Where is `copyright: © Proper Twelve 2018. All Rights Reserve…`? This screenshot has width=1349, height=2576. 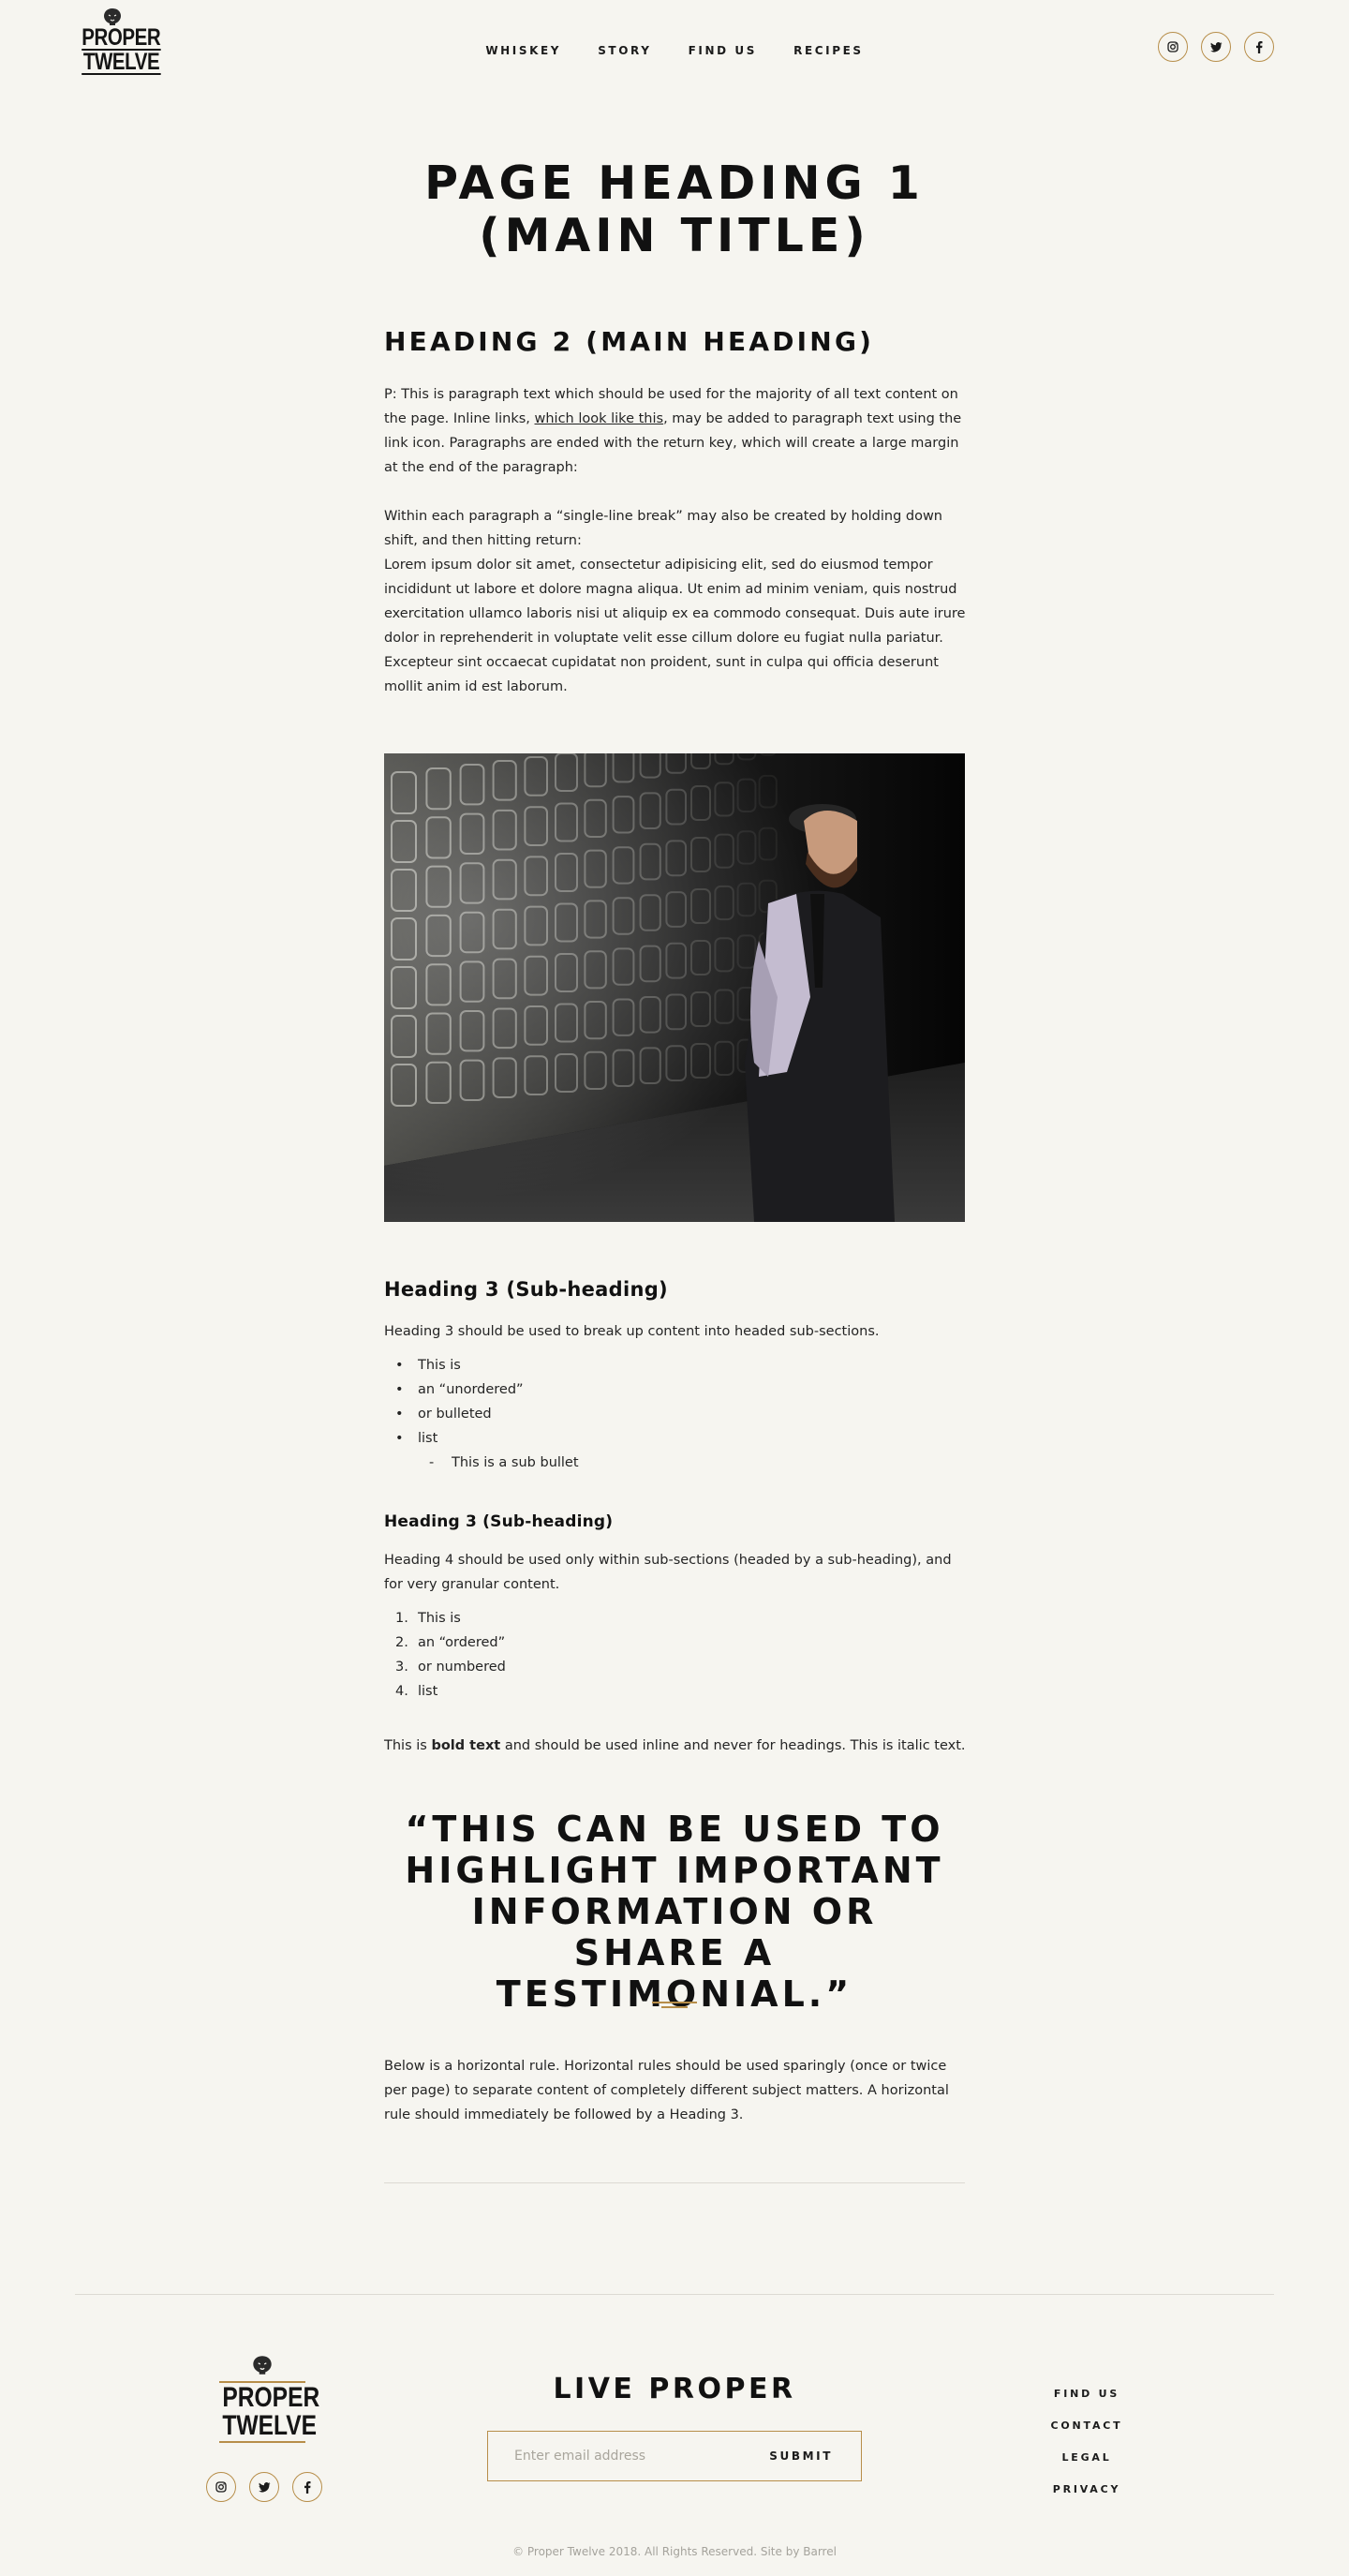
copyright: © Proper Twelve 2018. All Rights Reserve… is located at coordinates (675, 2551).